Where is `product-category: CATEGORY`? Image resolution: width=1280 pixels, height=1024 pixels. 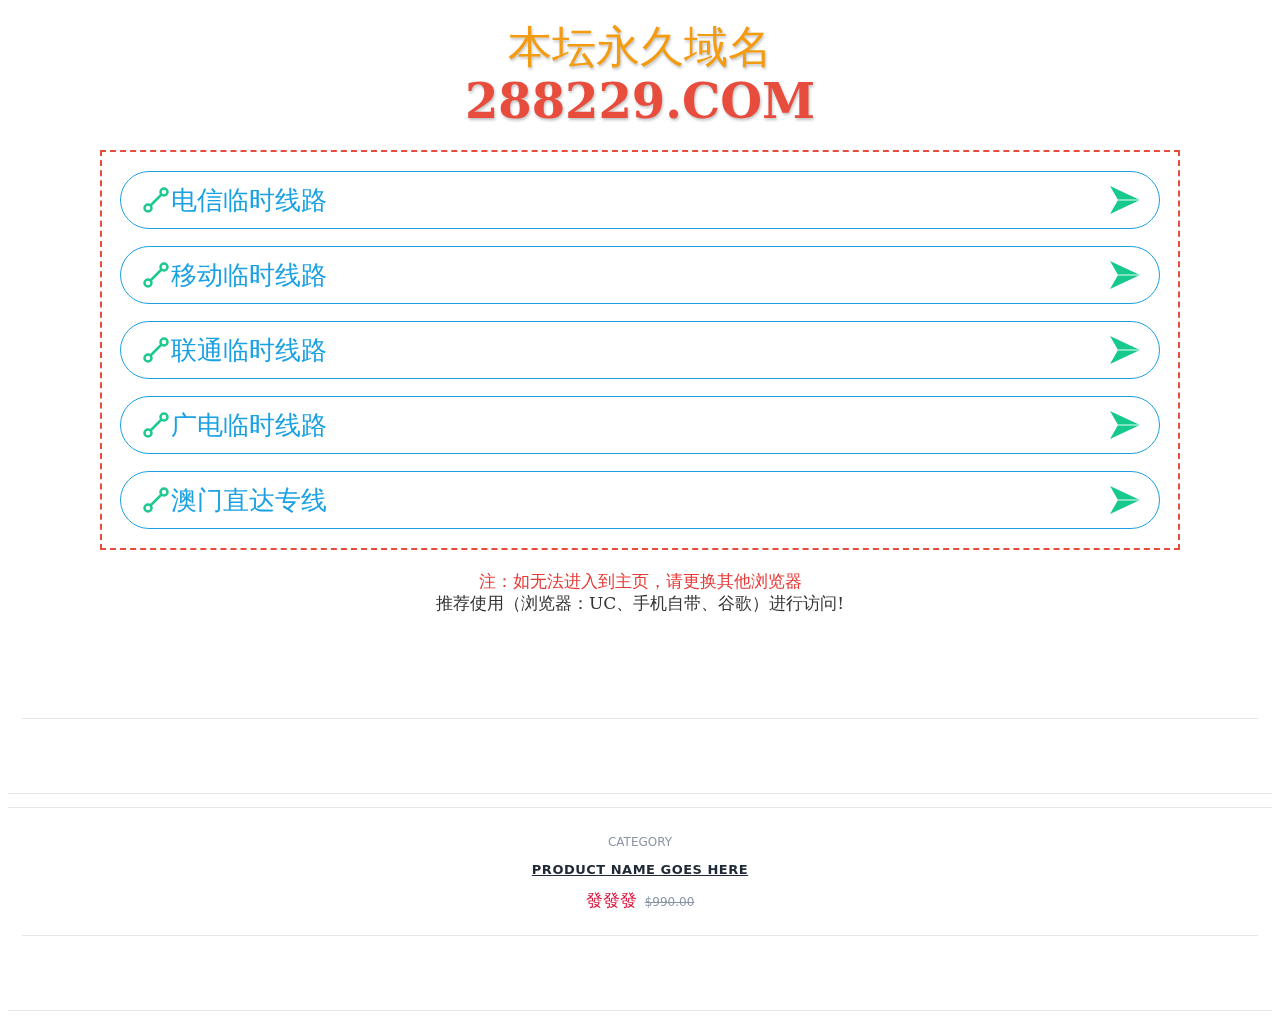 product-category: CATEGORY is located at coordinates (640, 842).